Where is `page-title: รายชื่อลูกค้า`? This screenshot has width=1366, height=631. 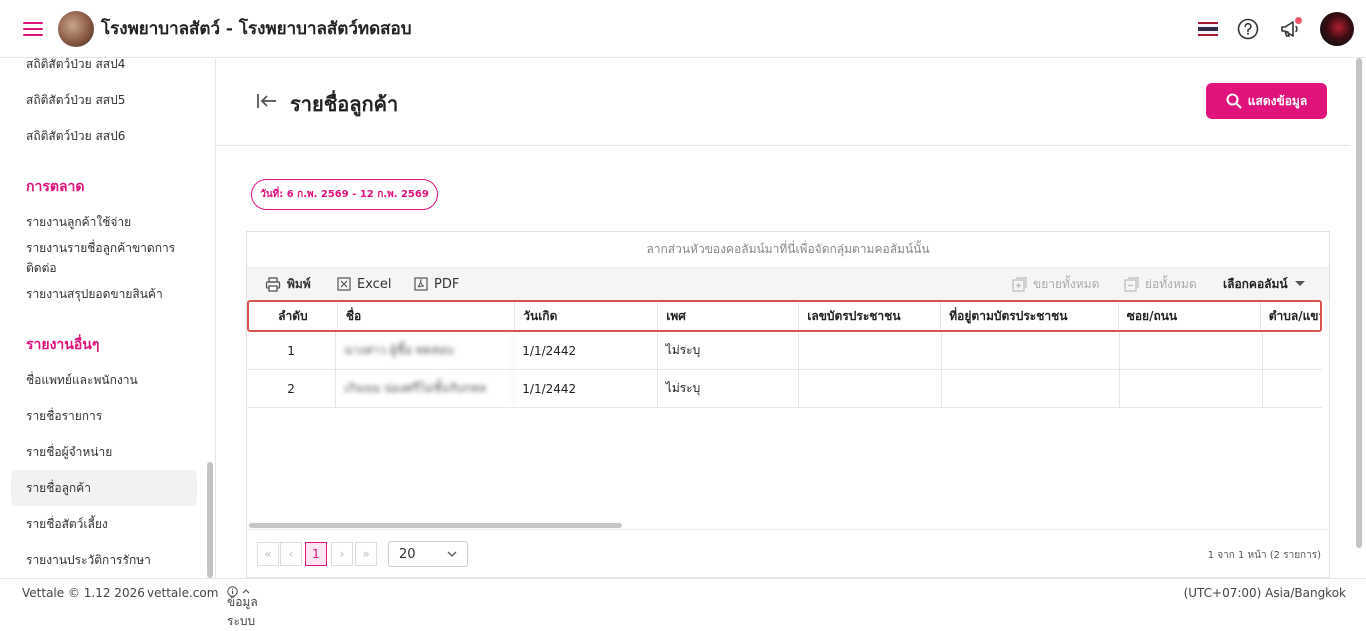 page-title: รายชื่อลูกค้า is located at coordinates (344, 104).